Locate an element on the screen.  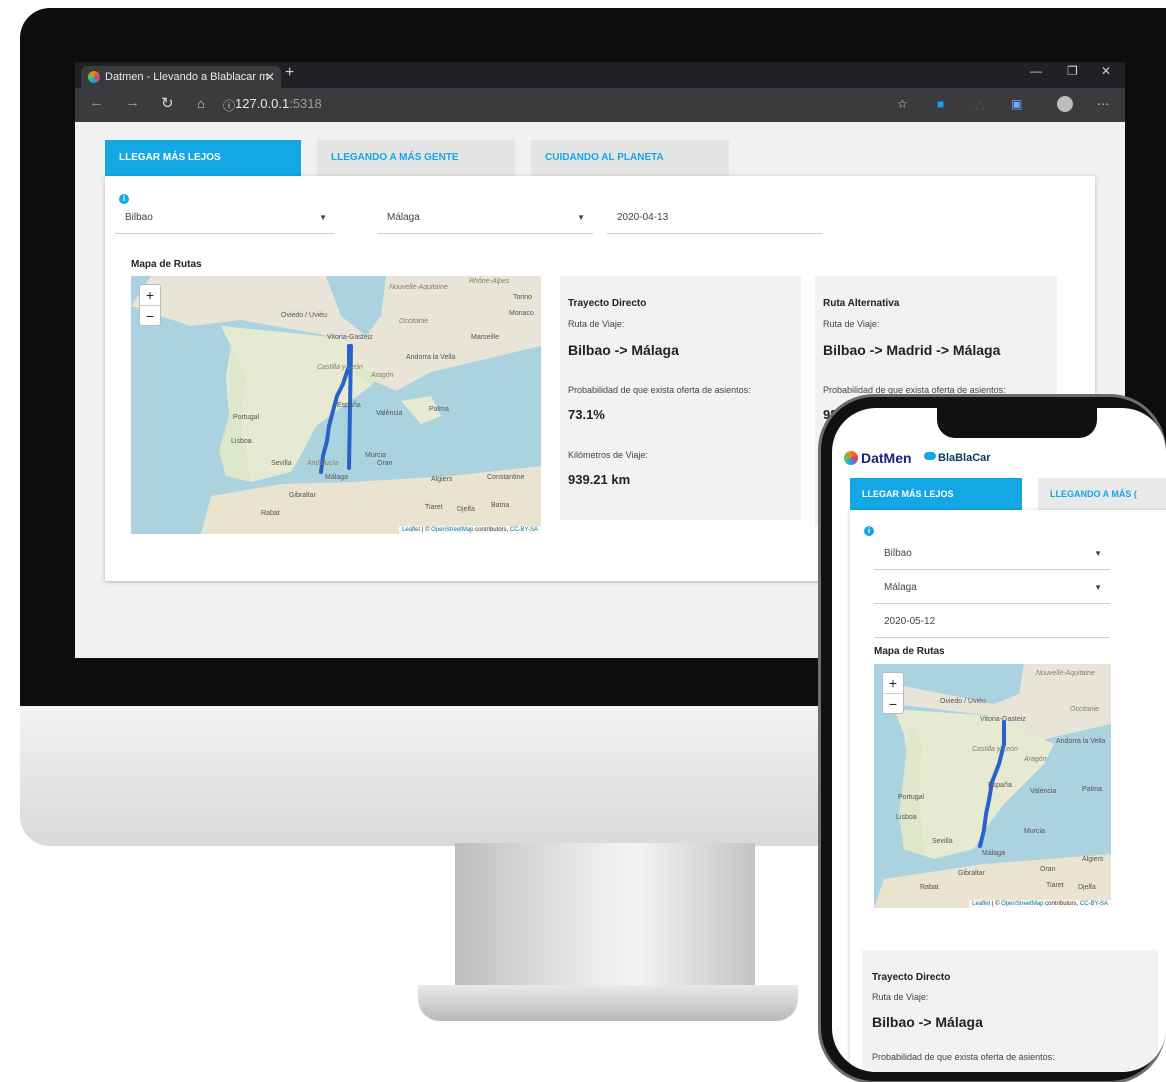
close-tab-icon: ✕ is located at coordinates (270, 77).